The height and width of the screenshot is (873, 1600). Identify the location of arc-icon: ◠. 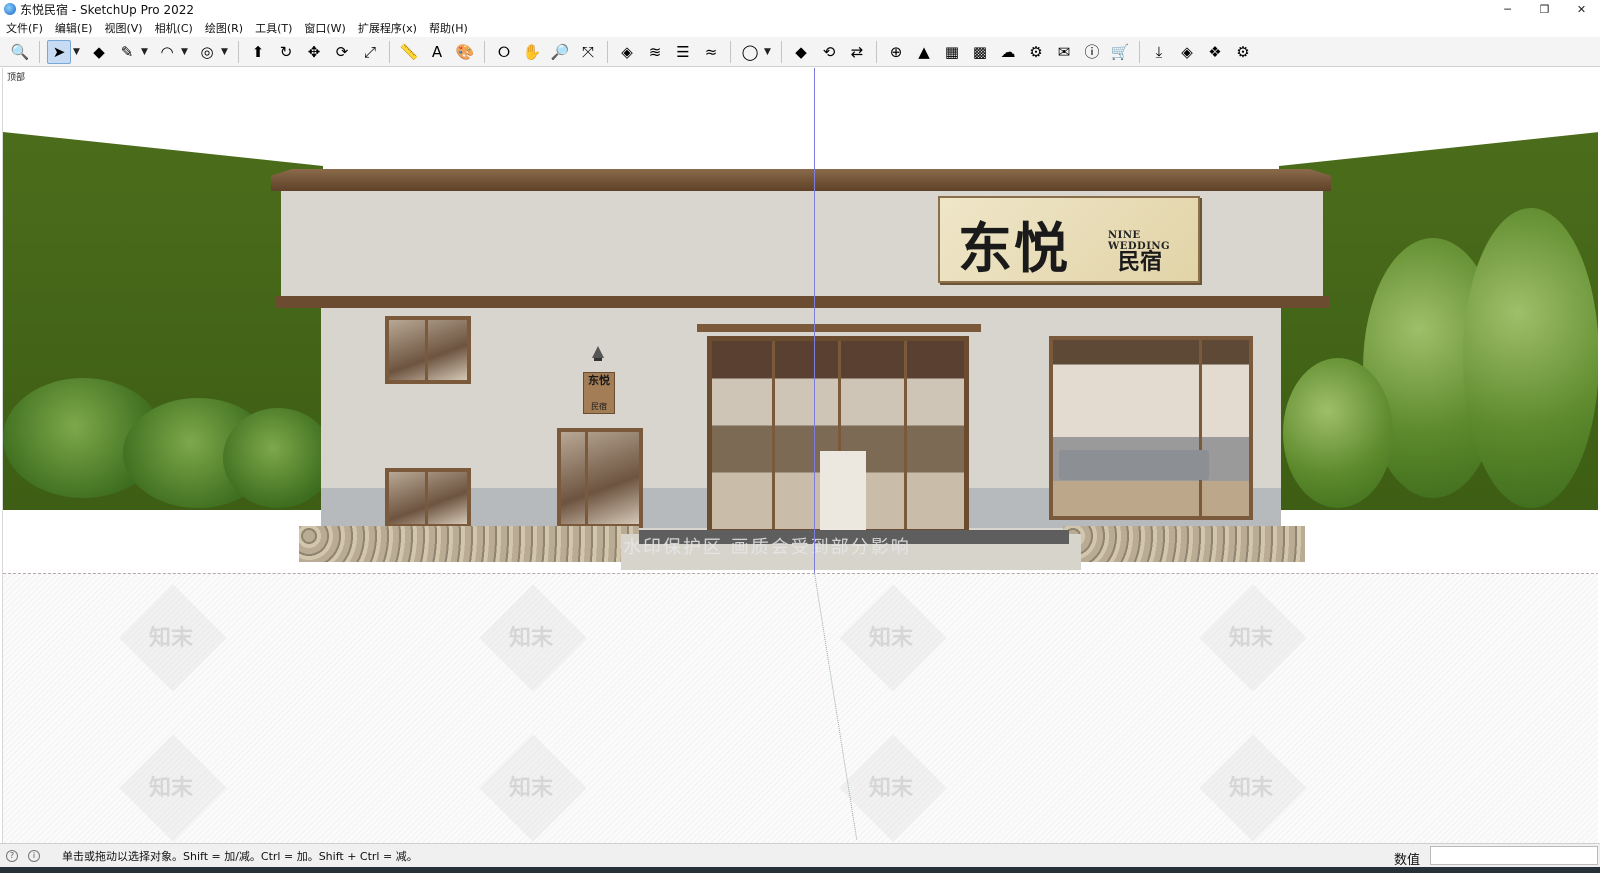
(167, 52).